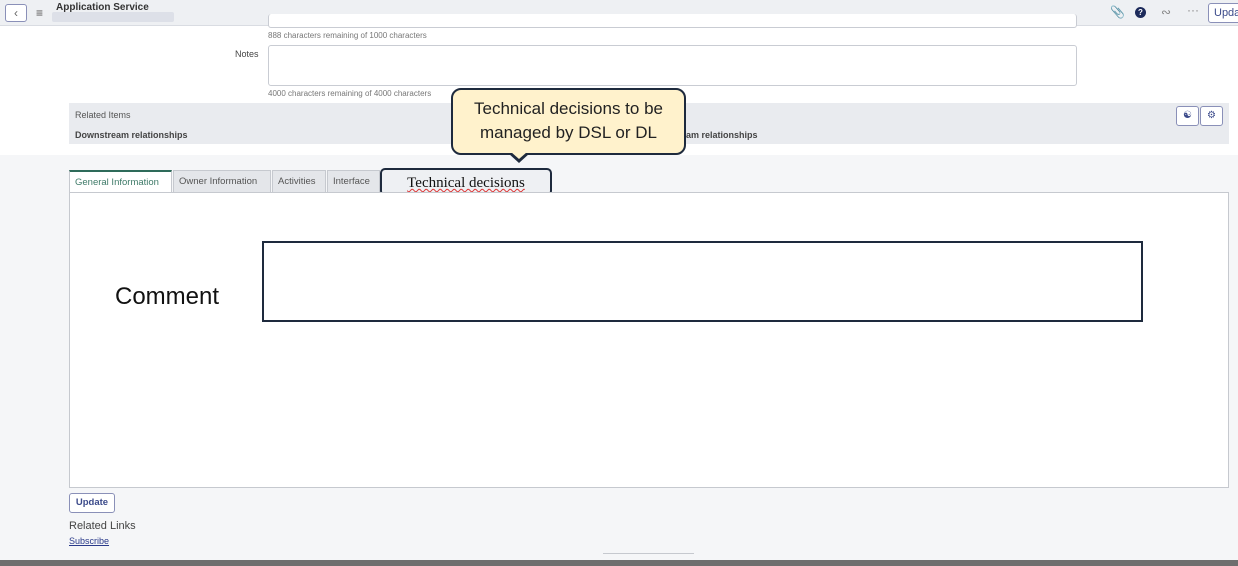  Describe the element at coordinates (1166, 12) in the screenshot. I see `activity-icon: ∾` at that location.